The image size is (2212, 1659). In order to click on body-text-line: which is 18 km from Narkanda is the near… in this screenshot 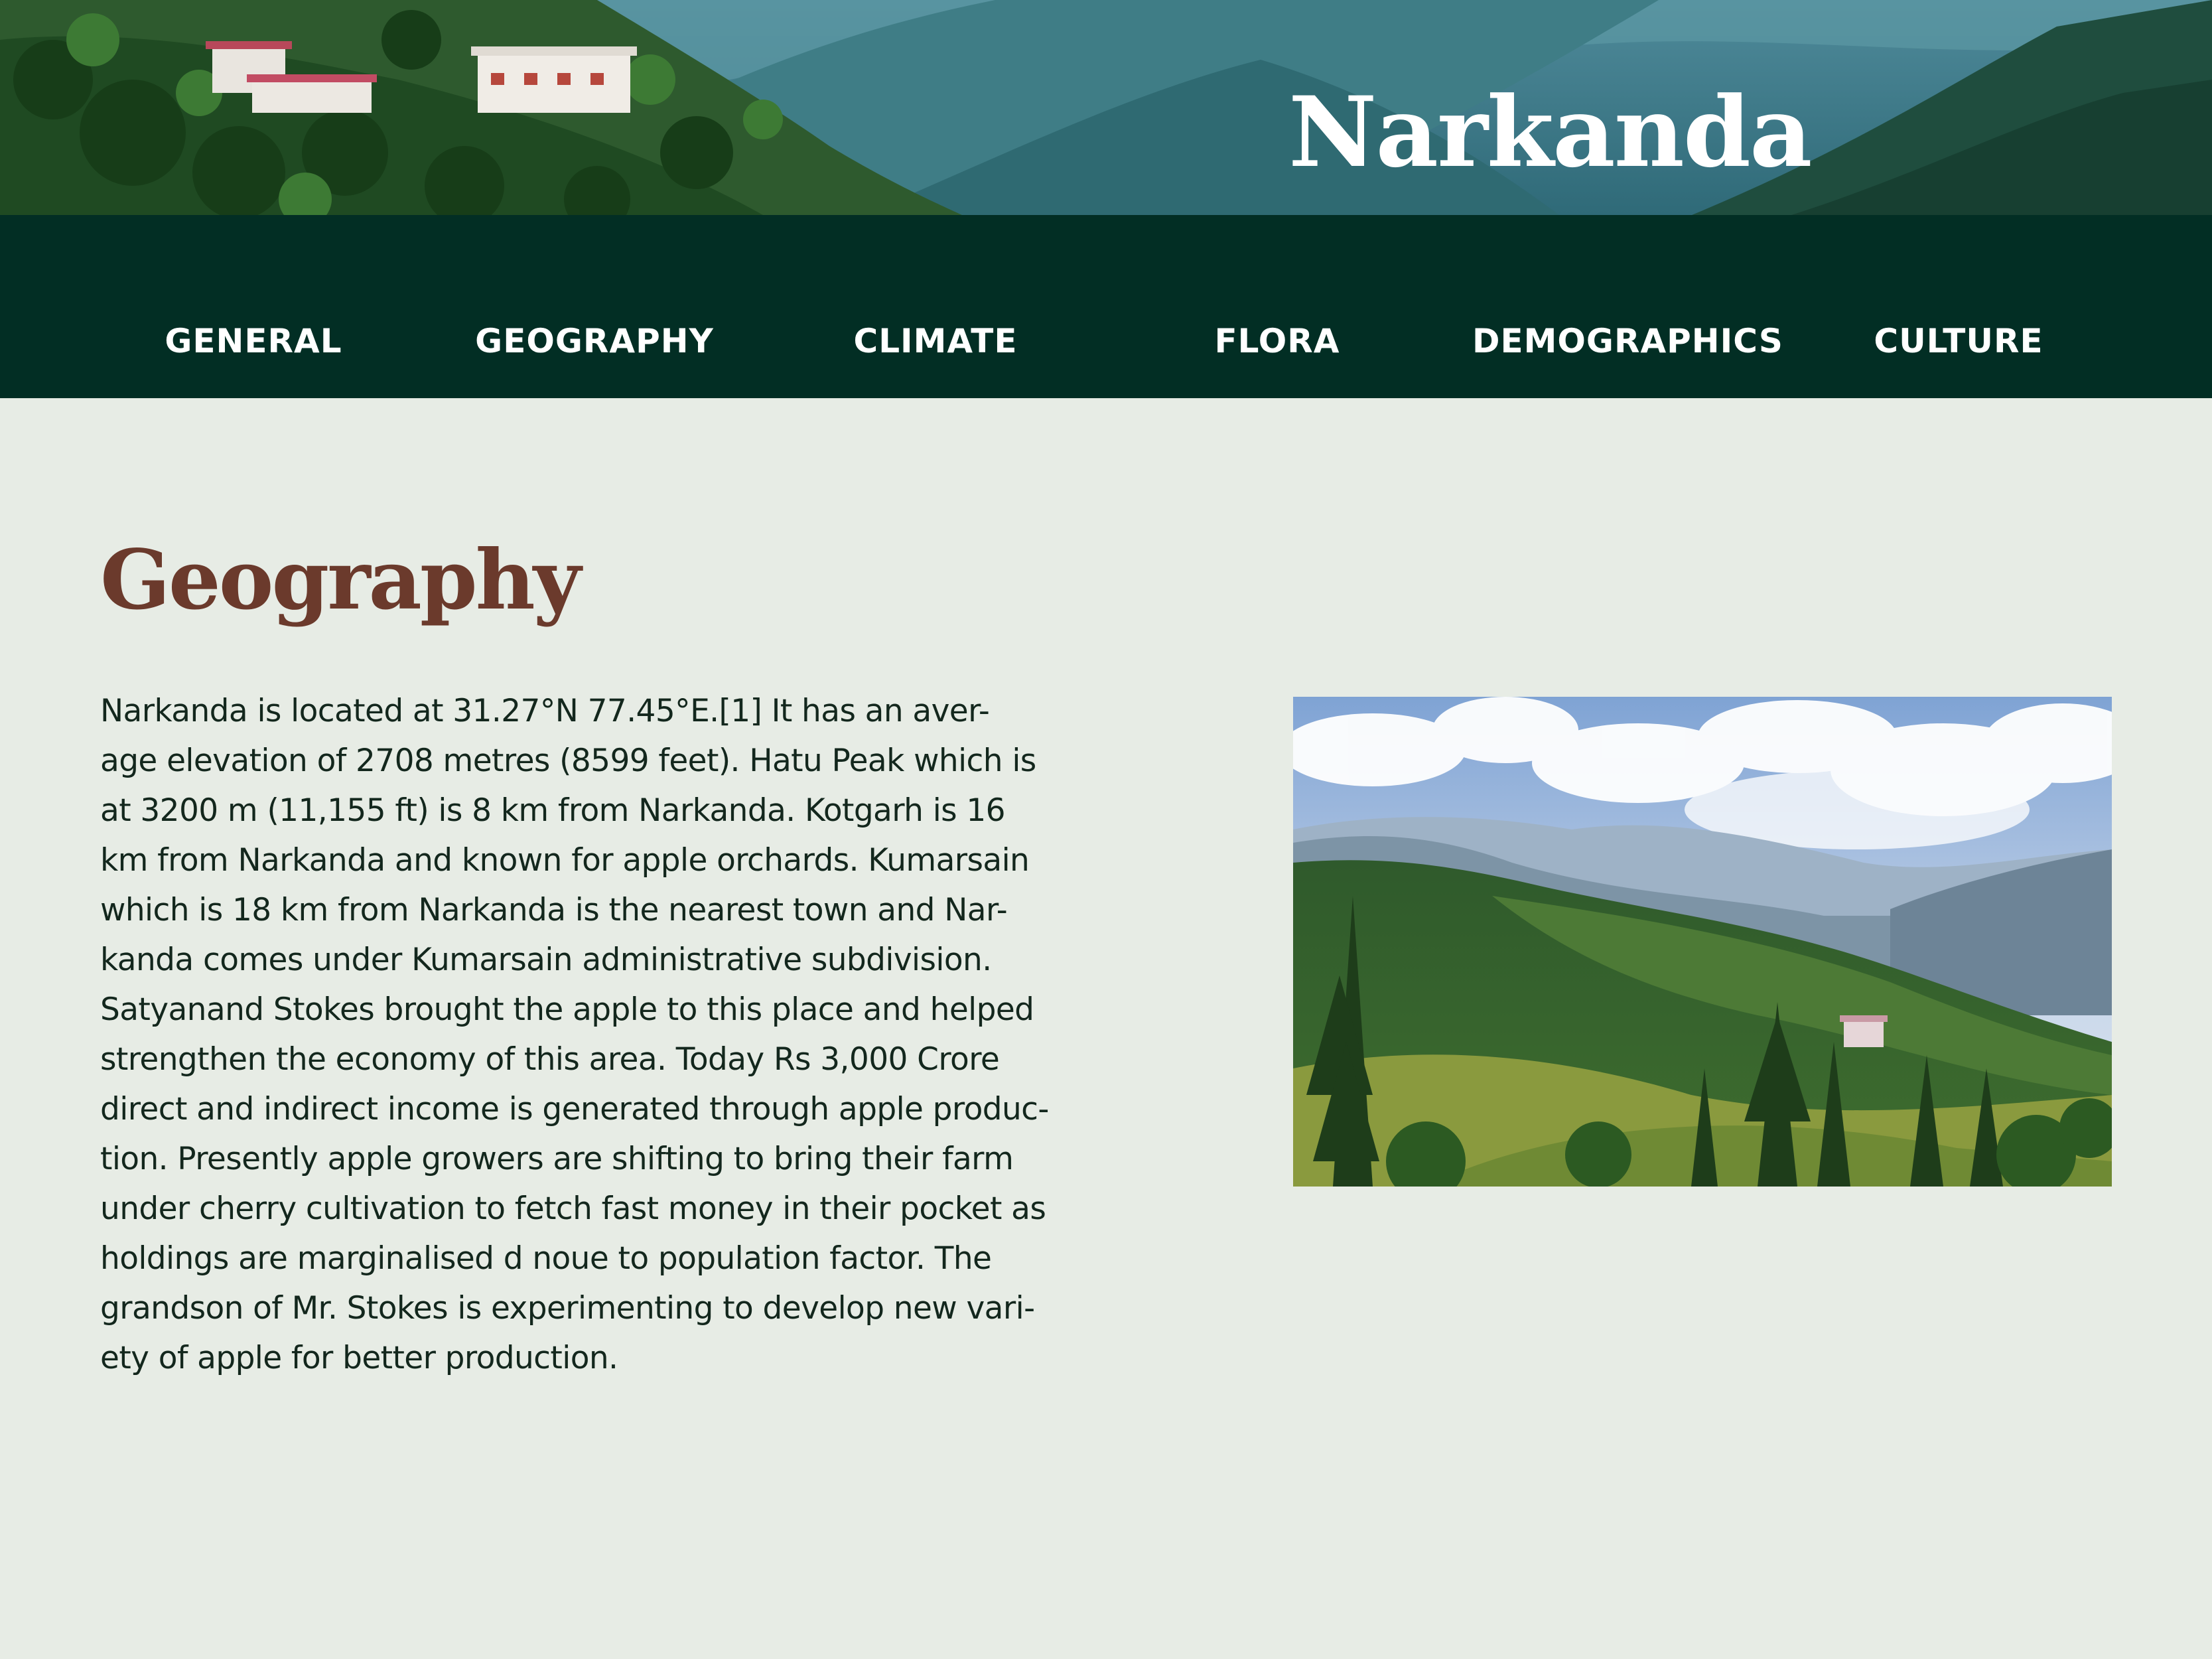, I will do `click(554, 910)`.